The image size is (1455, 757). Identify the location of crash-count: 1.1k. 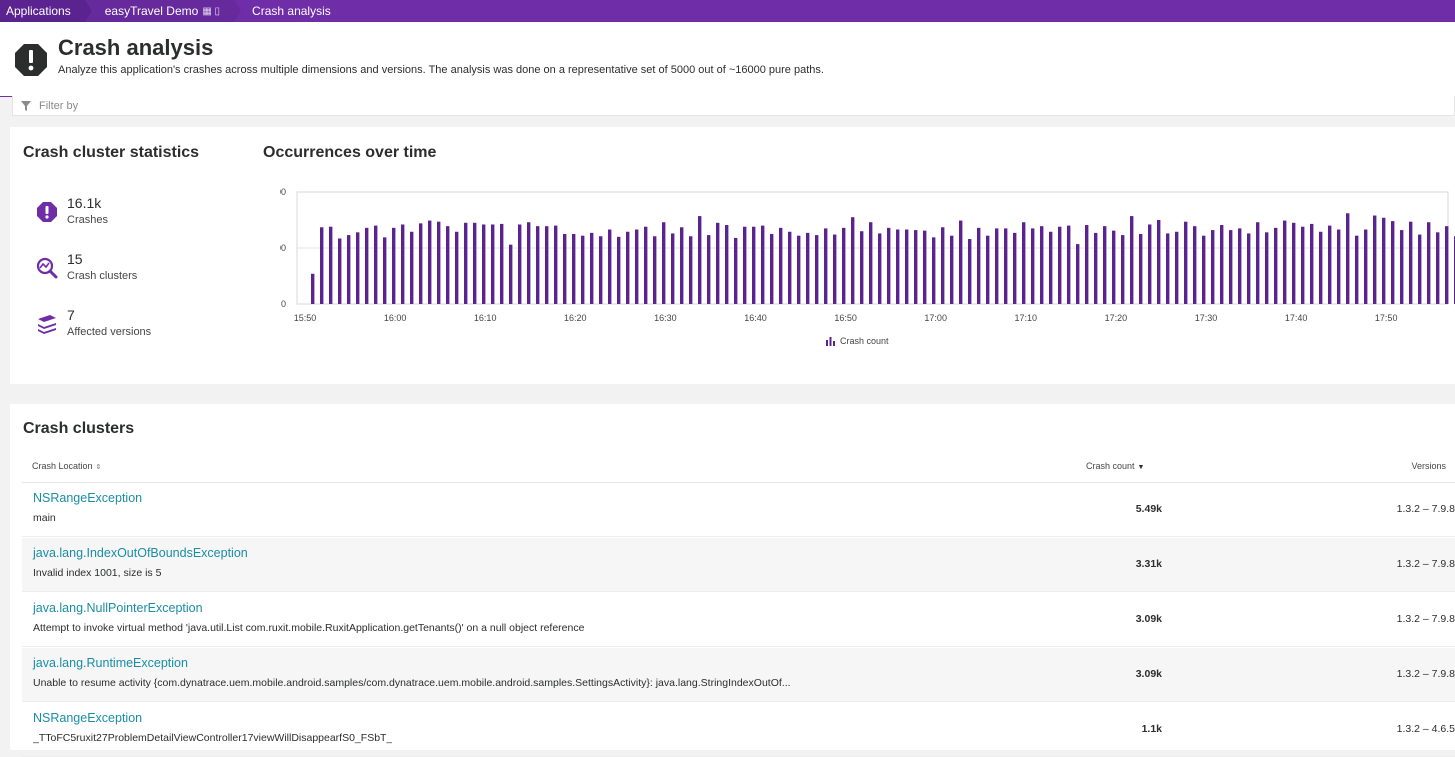
(1151, 729).